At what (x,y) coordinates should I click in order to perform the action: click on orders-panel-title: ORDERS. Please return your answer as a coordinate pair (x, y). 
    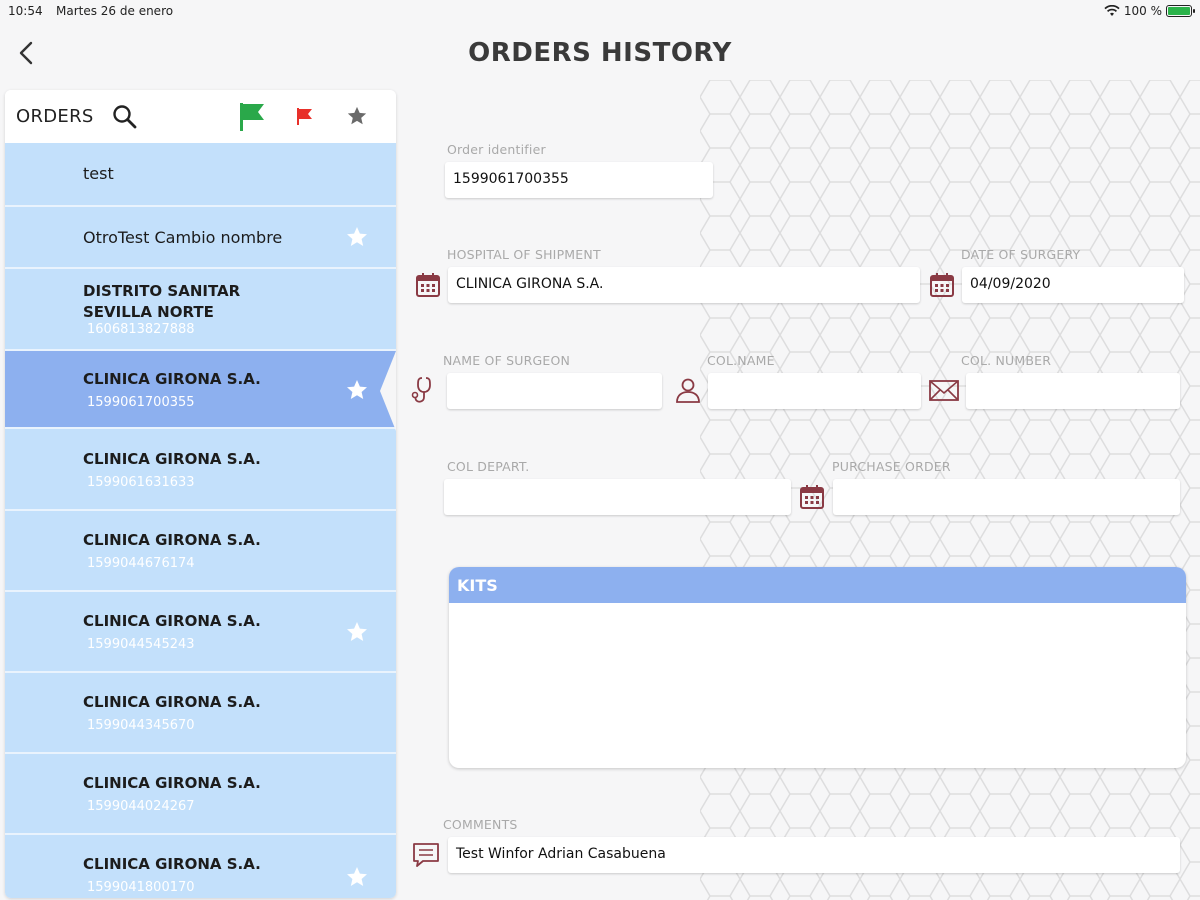
    Looking at the image, I should click on (55, 116).